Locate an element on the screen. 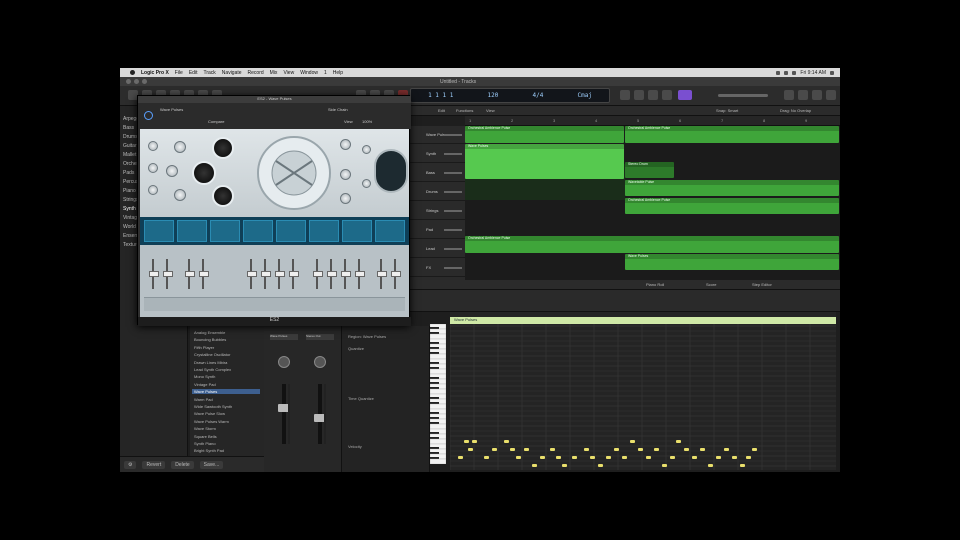 This screenshot has width=960, height=540. menu-edit: Edit is located at coordinates (193, 73).